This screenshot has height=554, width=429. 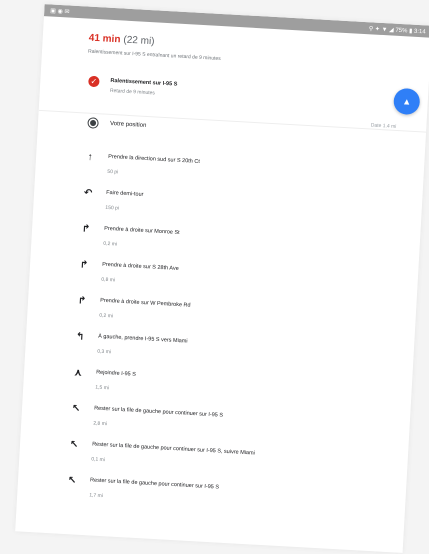 I want to click on step-distance: 1,5 mi, so click(x=102, y=388).